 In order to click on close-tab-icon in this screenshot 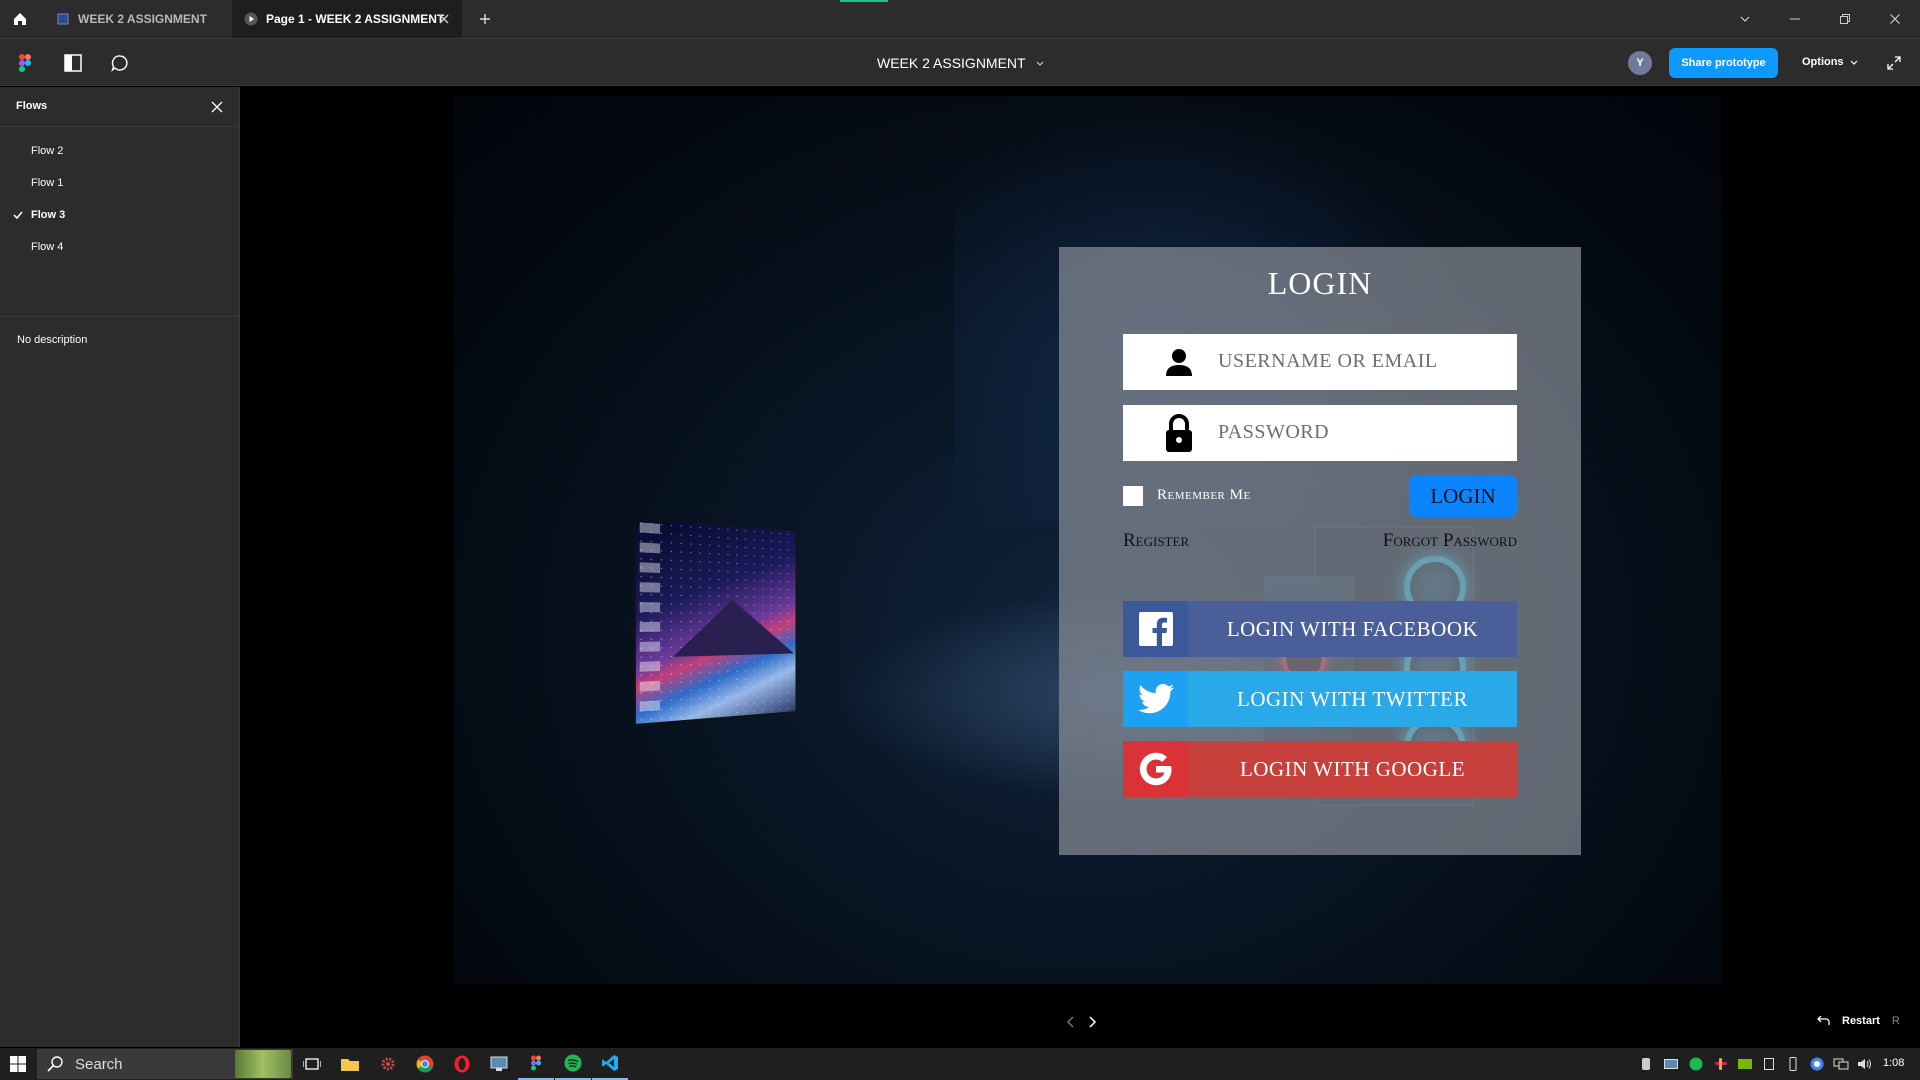, I will do `click(444, 19)`.